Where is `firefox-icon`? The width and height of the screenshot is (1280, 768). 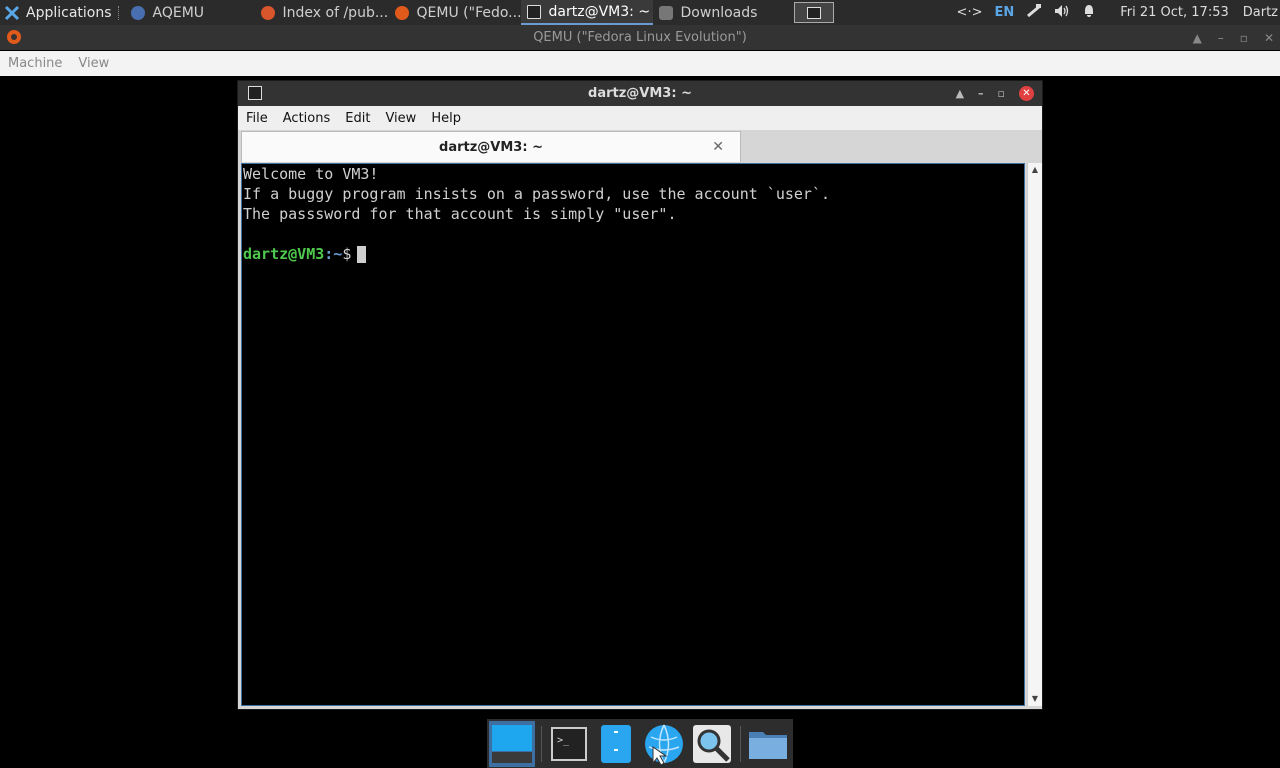
firefox-icon is located at coordinates (267, 12).